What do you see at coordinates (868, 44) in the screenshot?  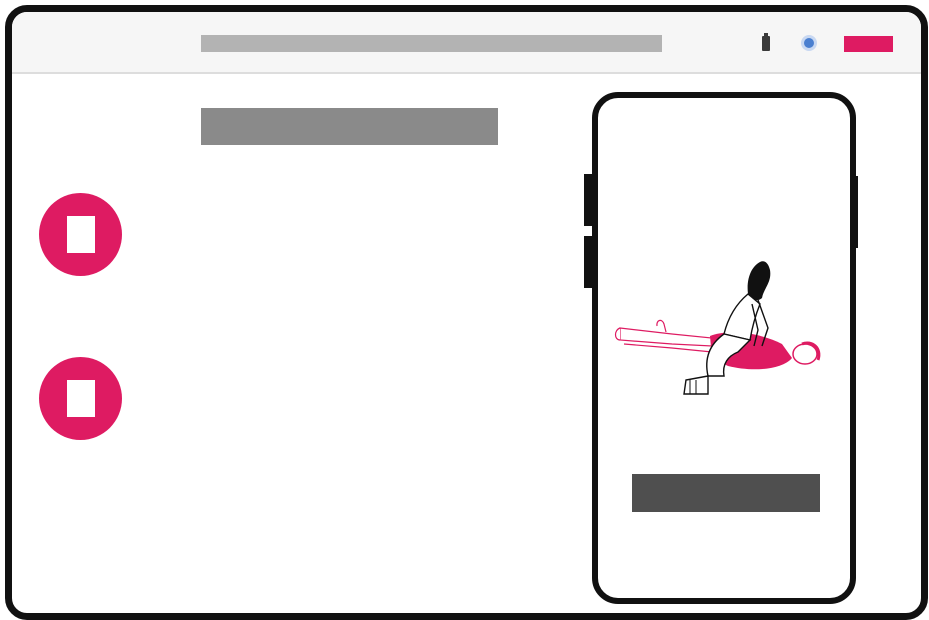 I see `toolbar-action-button` at bounding box center [868, 44].